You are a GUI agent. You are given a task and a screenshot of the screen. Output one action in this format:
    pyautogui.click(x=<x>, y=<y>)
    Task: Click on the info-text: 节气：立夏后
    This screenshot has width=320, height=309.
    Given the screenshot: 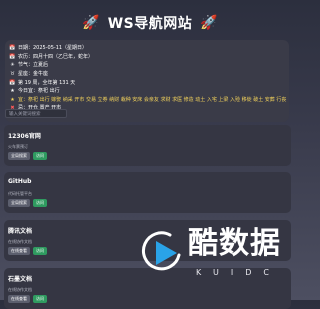 What is the action you would take?
    pyautogui.click(x=33, y=65)
    